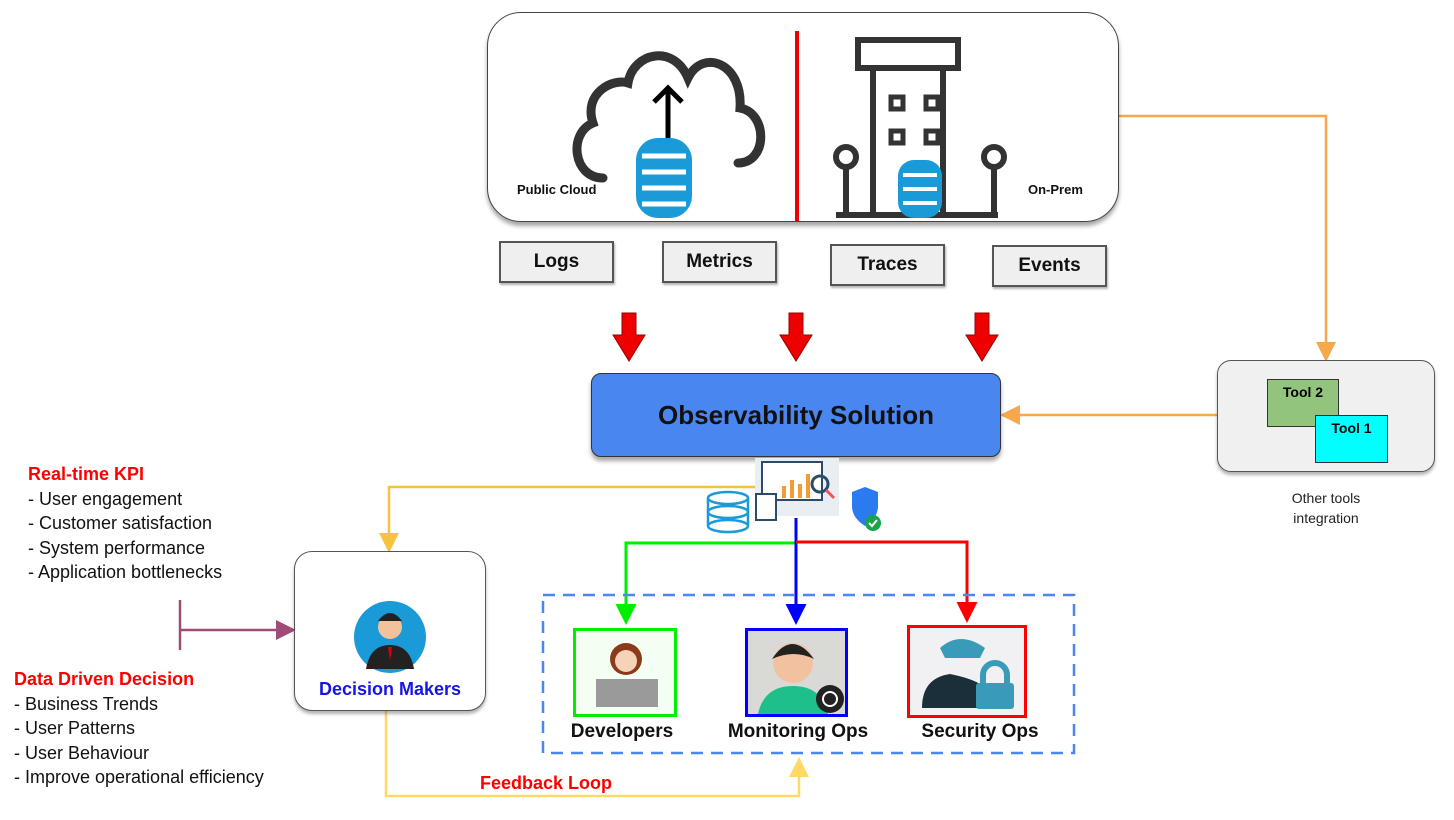  Describe the element at coordinates (86, 703) in the screenshot. I see `ddd-item: - Business Trends` at that location.